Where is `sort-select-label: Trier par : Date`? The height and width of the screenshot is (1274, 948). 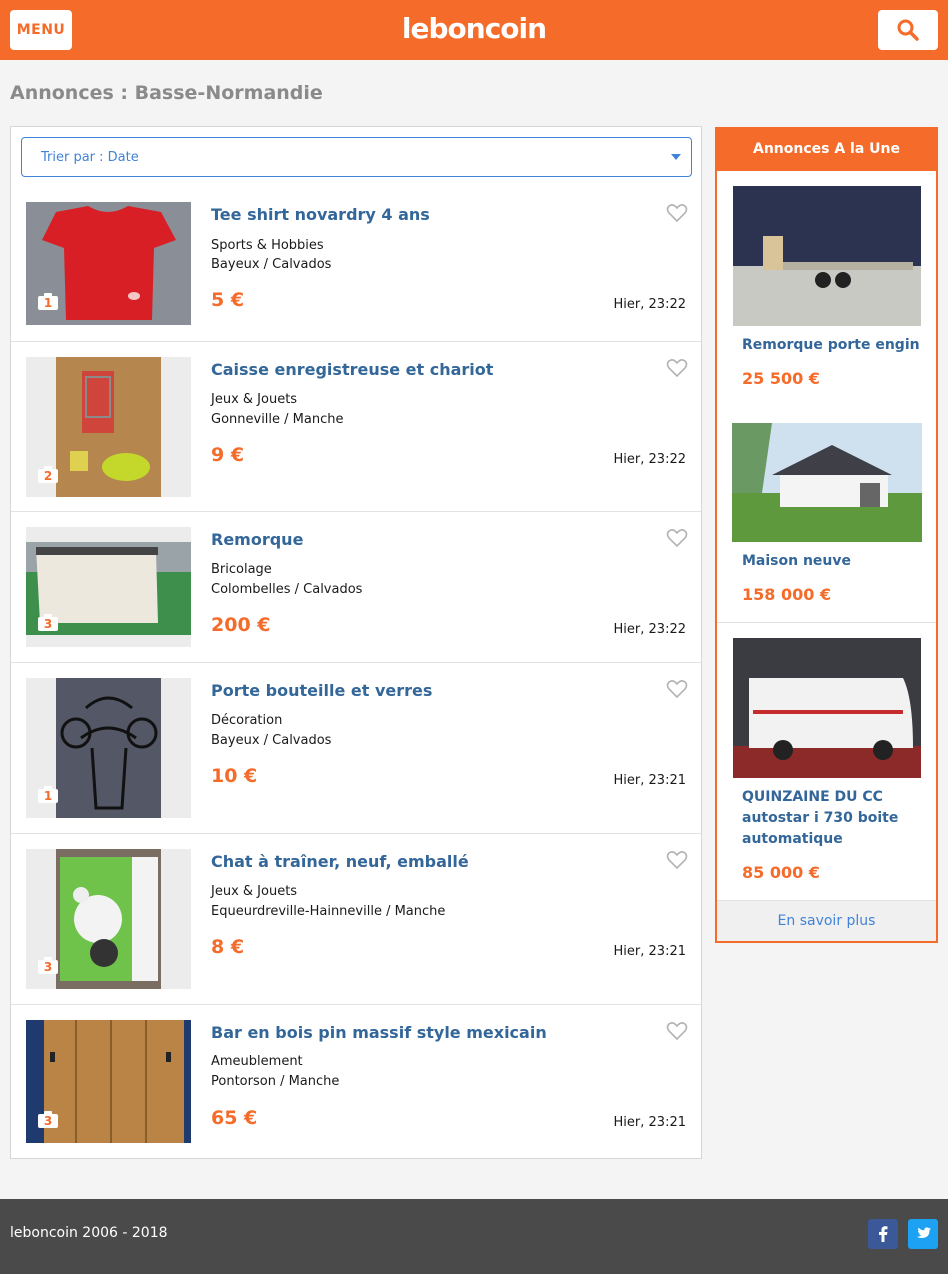 sort-select-label: Trier par : Date is located at coordinates (90, 157).